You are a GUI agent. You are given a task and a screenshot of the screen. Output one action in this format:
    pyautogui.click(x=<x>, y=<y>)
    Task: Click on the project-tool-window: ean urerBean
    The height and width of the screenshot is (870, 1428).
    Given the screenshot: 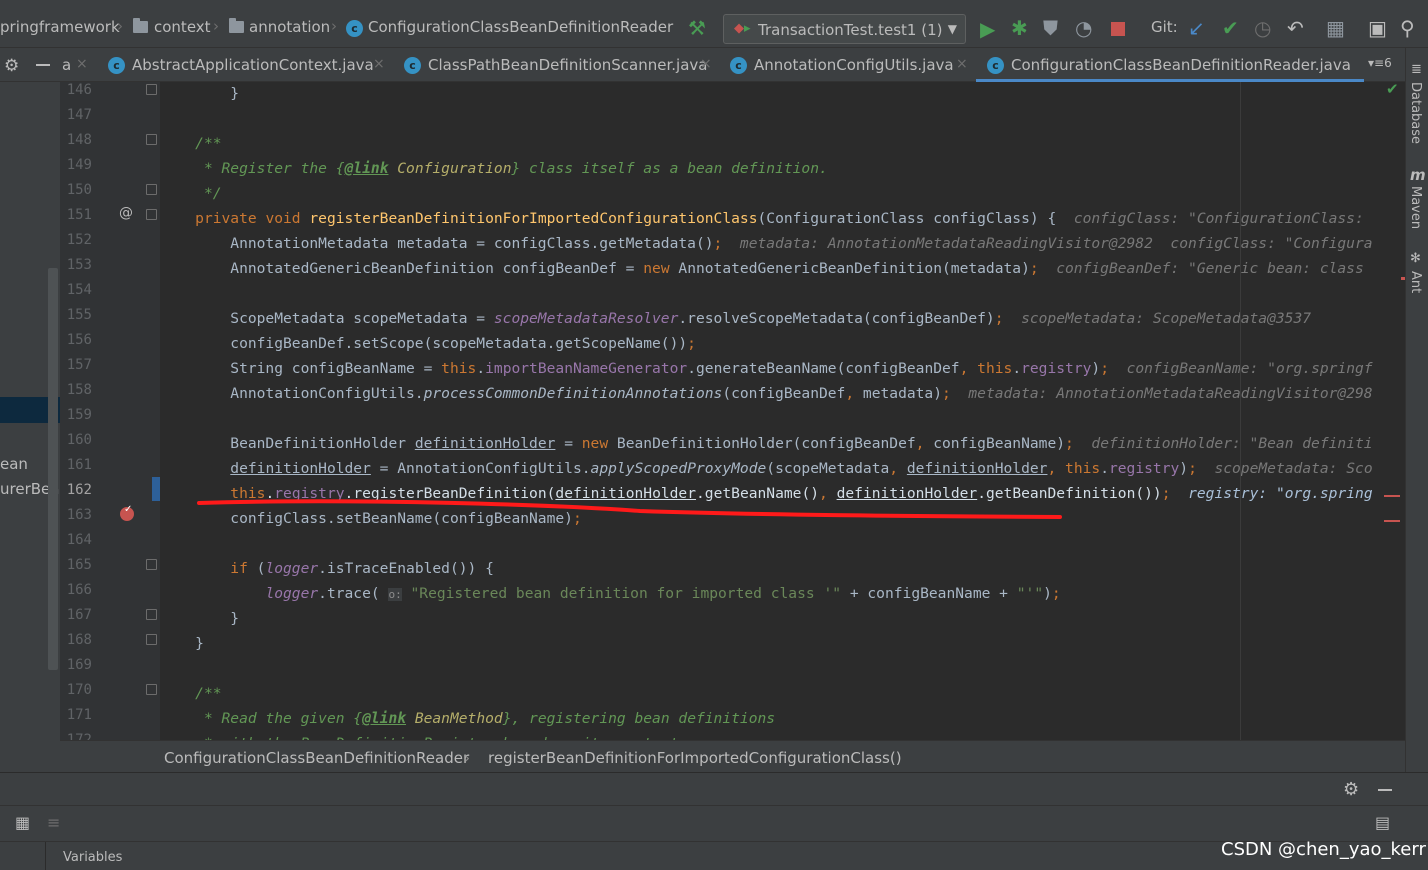 What is the action you would take?
    pyautogui.click(x=34, y=427)
    